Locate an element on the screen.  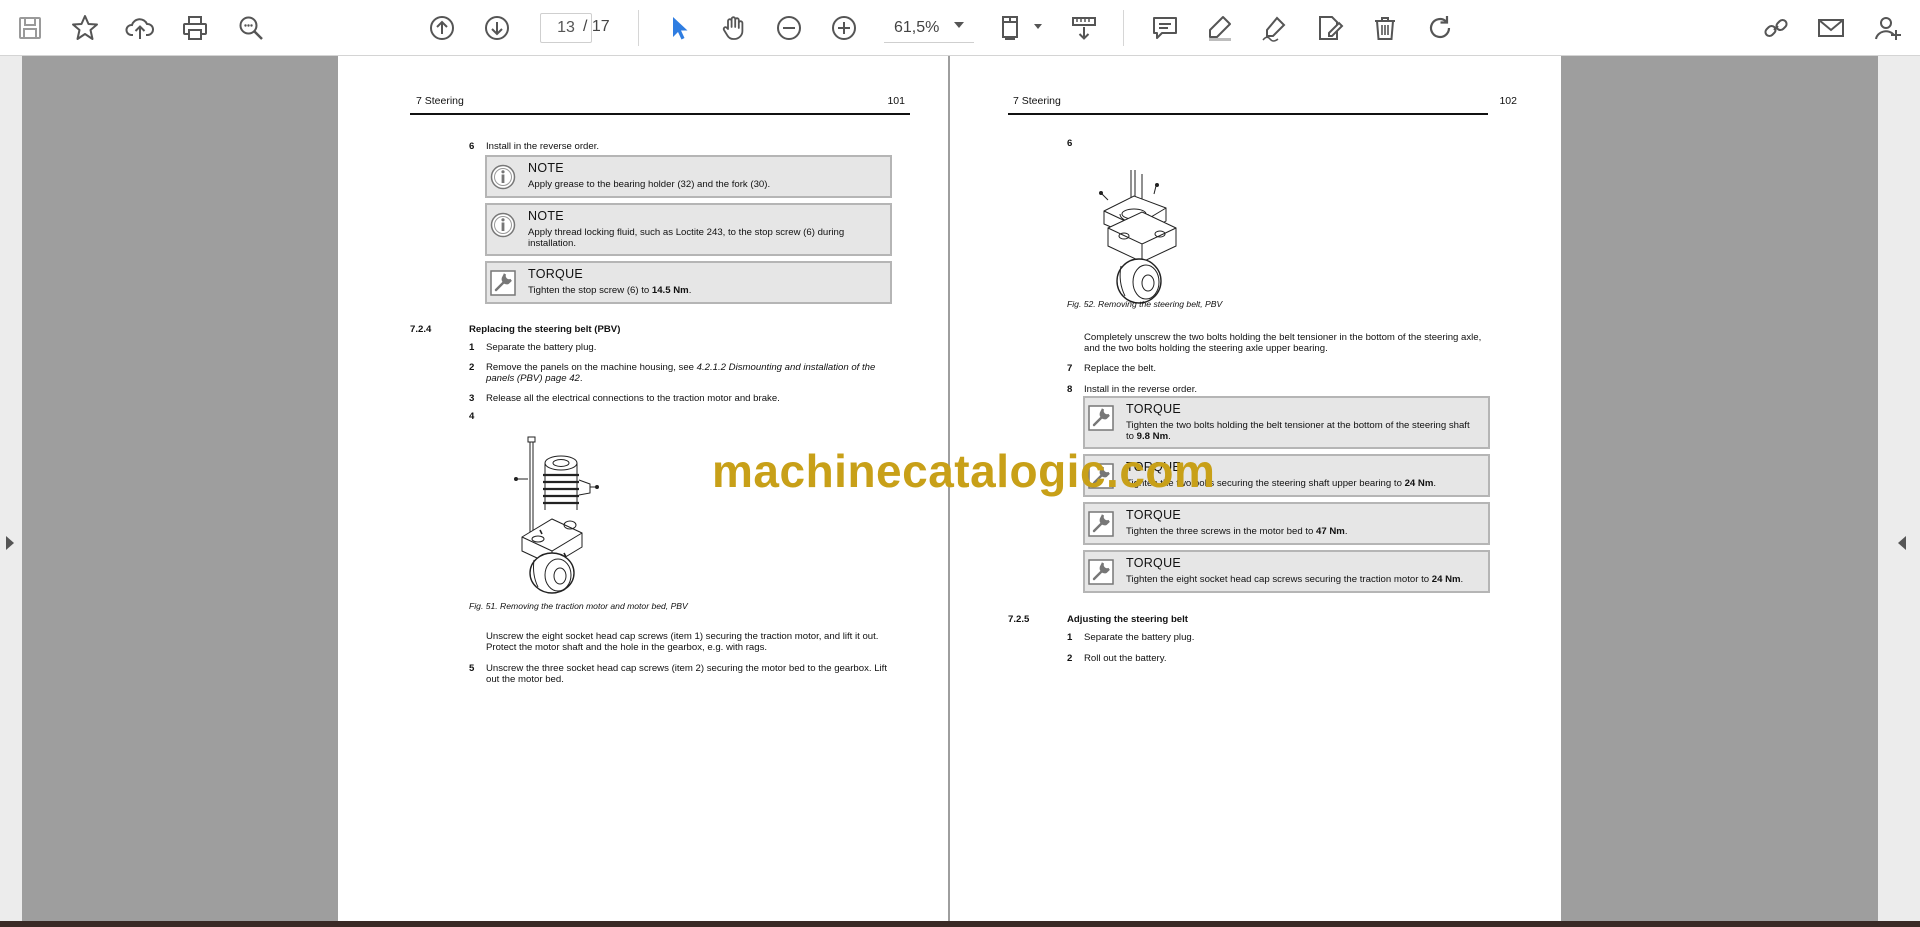
step-number: 4 is located at coordinates (472, 416).